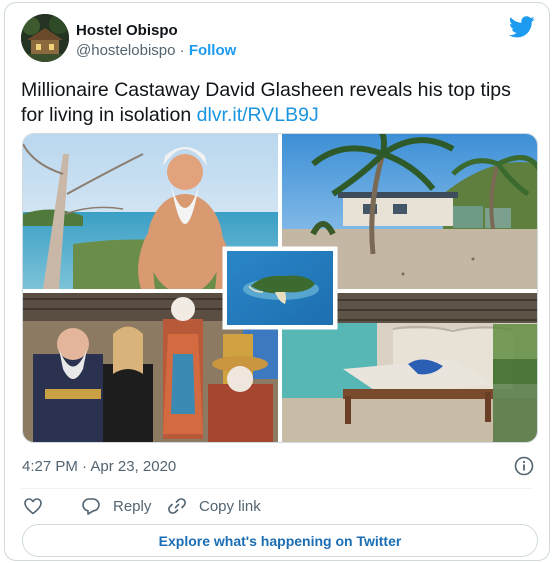 Image resolution: width=553 pixels, height=563 pixels. What do you see at coordinates (258, 115) in the screenshot?
I see `tweet-link: dlvr.it/RVLB9J` at bounding box center [258, 115].